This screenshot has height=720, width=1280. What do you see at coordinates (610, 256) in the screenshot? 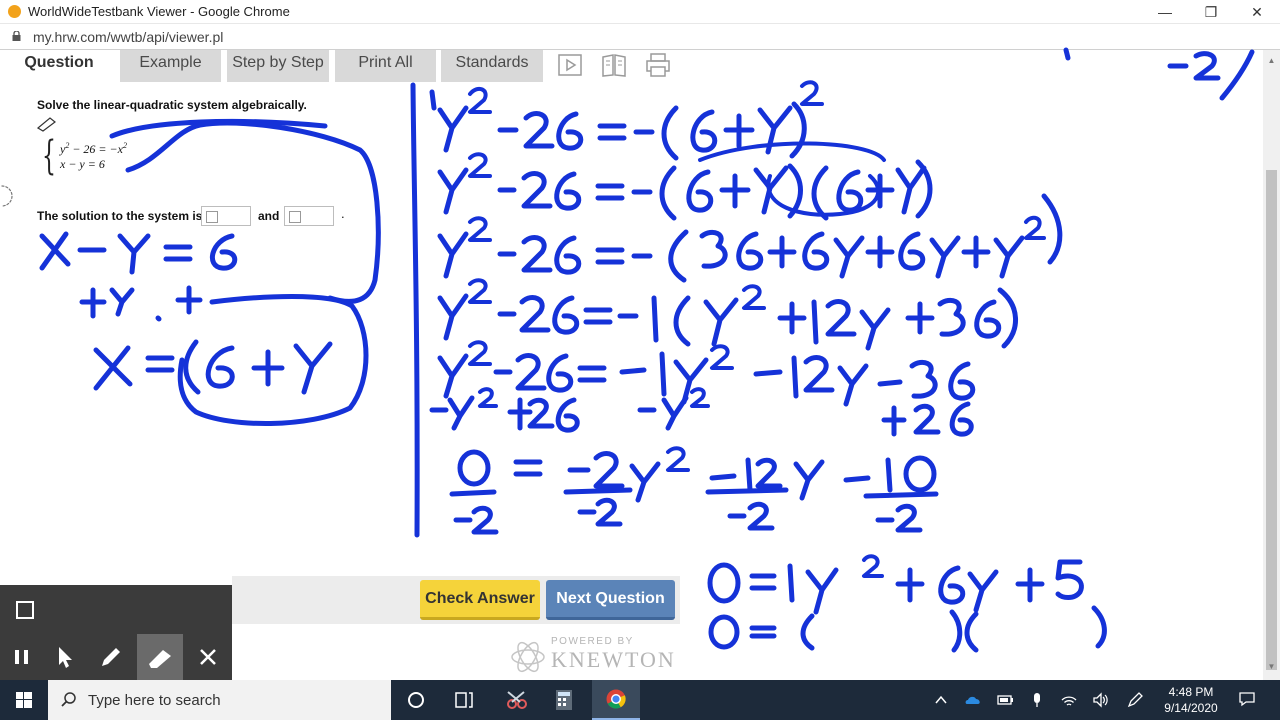
I see `ink-r3-eq` at bounding box center [610, 256].